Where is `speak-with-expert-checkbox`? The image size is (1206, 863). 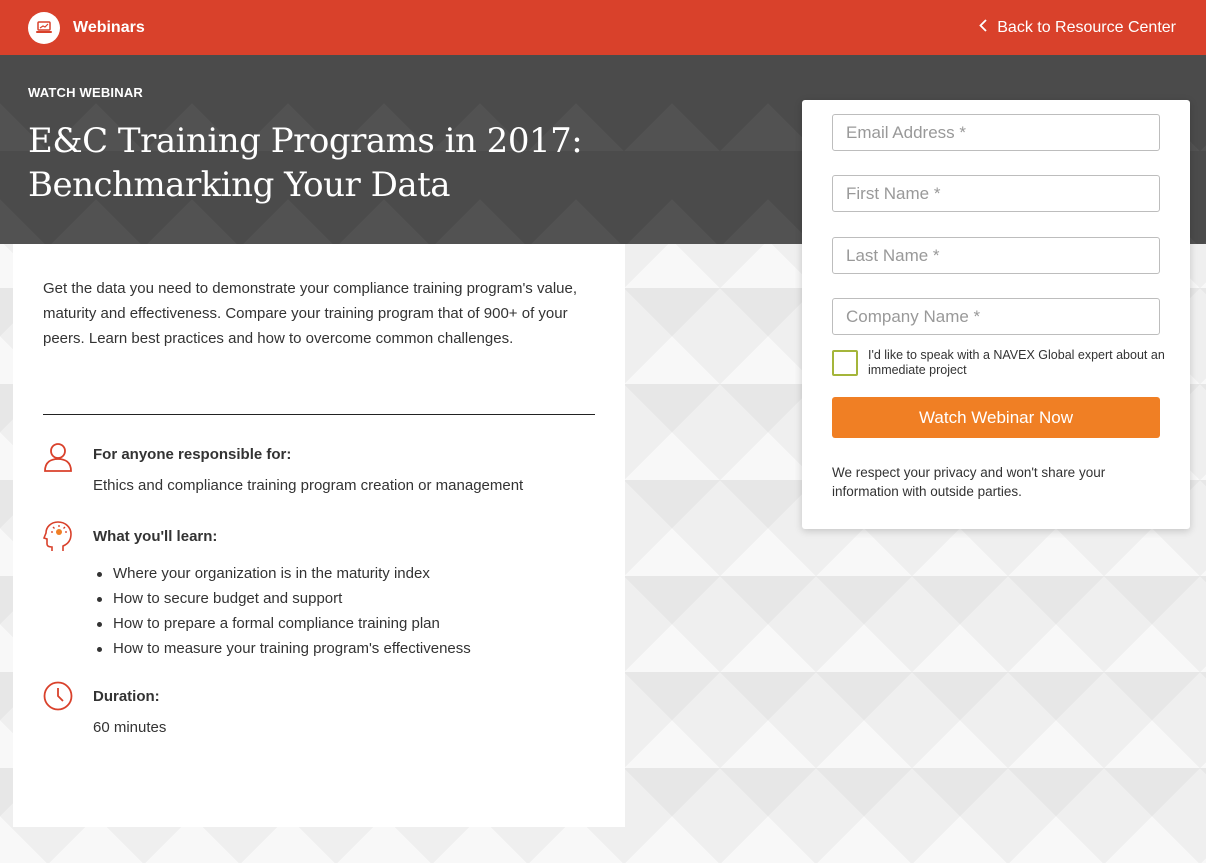 speak-with-expert-checkbox is located at coordinates (845, 363).